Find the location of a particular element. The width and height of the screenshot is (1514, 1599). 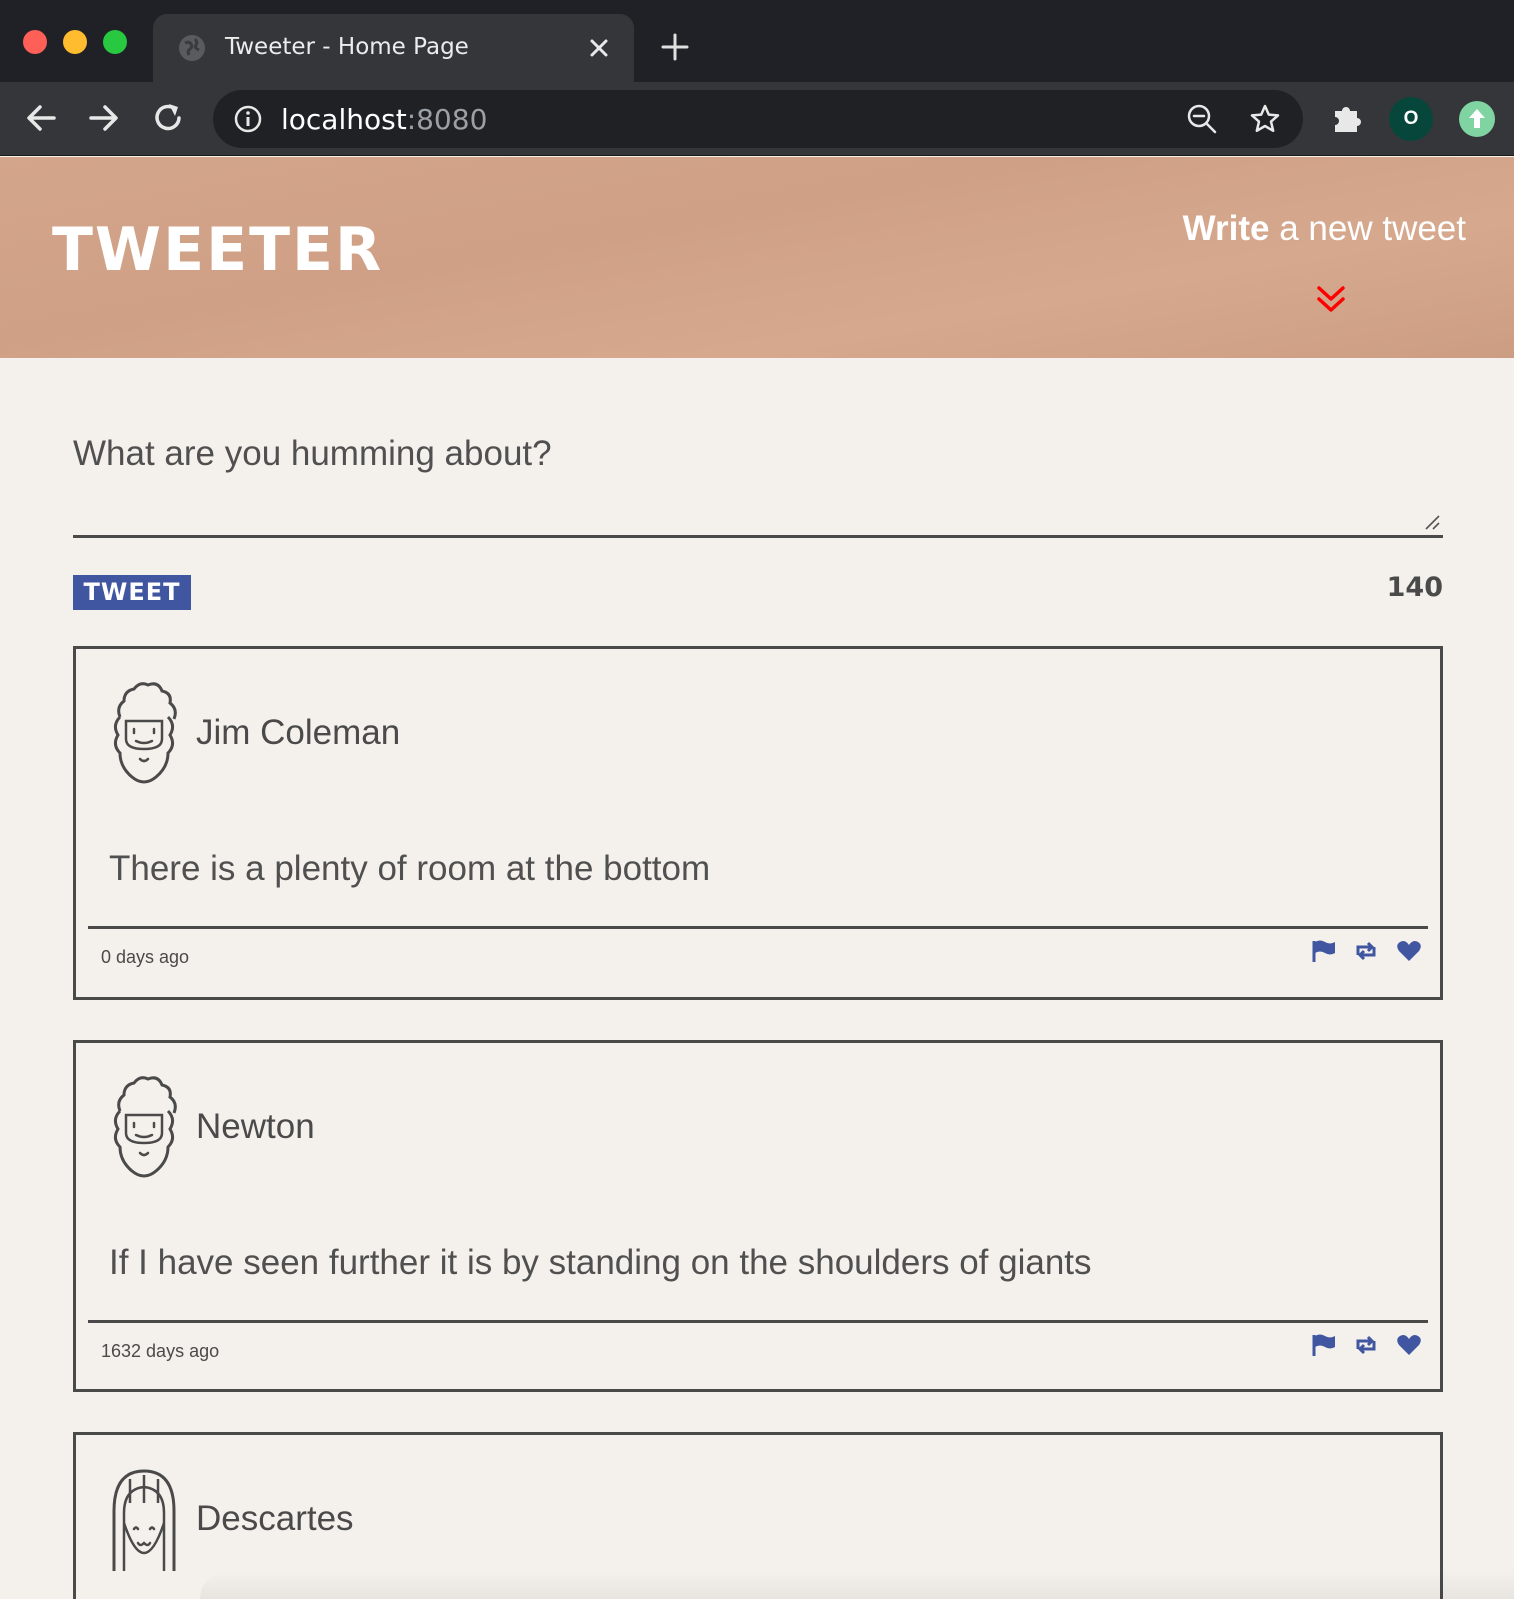

character-counter: 140 is located at coordinates (1414, 587).